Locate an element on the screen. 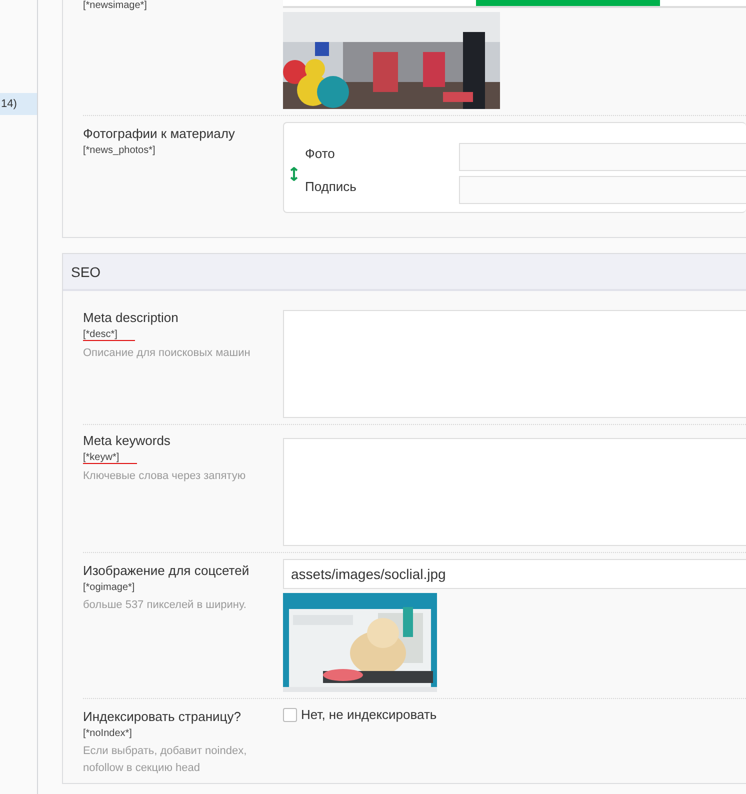 The width and height of the screenshot is (746, 794). file-field is located at coordinates (379, 4).